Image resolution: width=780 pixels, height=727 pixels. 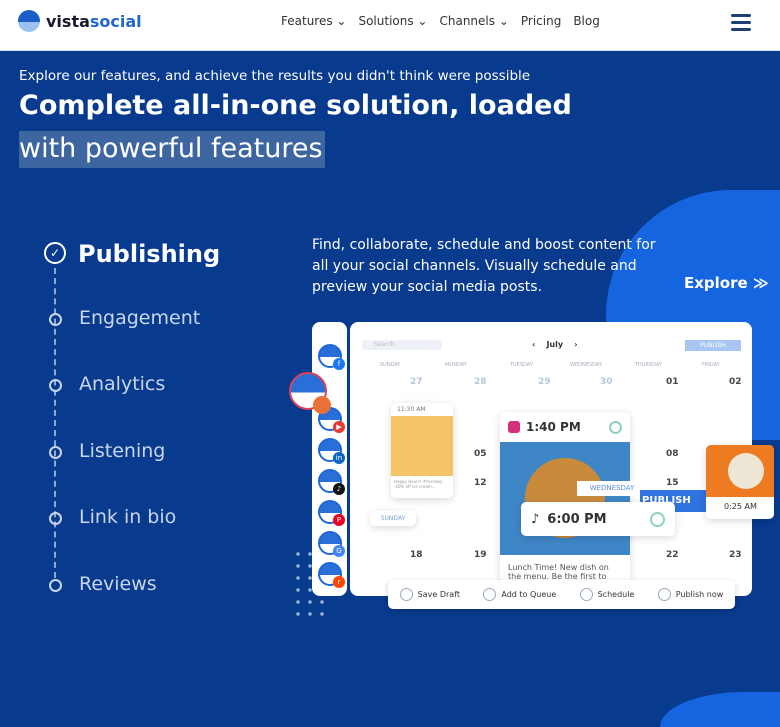 I want to click on add-to-queue-option: Add to Queue, so click(x=519, y=594).